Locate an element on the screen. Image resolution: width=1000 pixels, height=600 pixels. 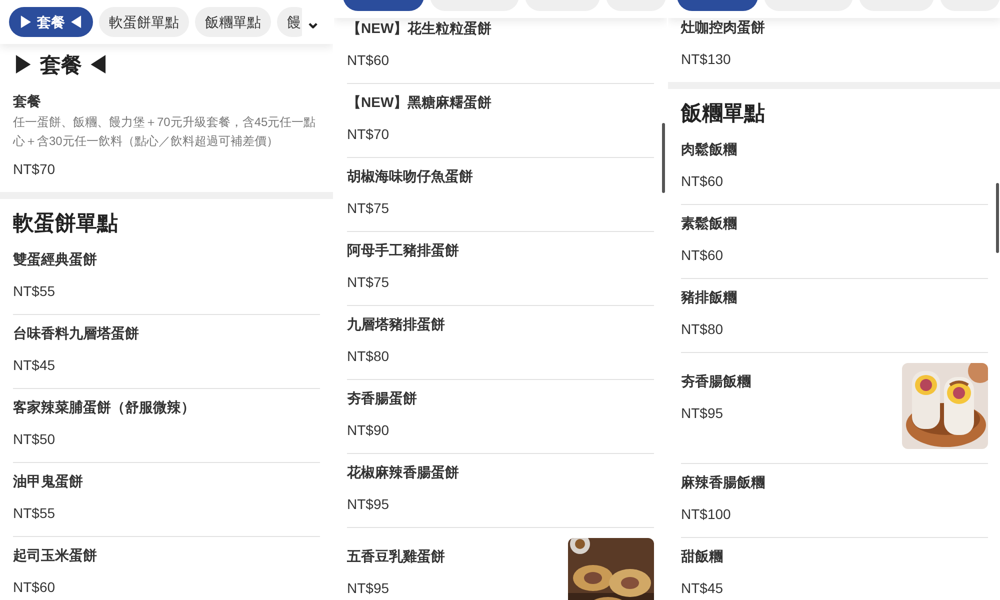
item-price: NT$130 is located at coordinates (706, 59).